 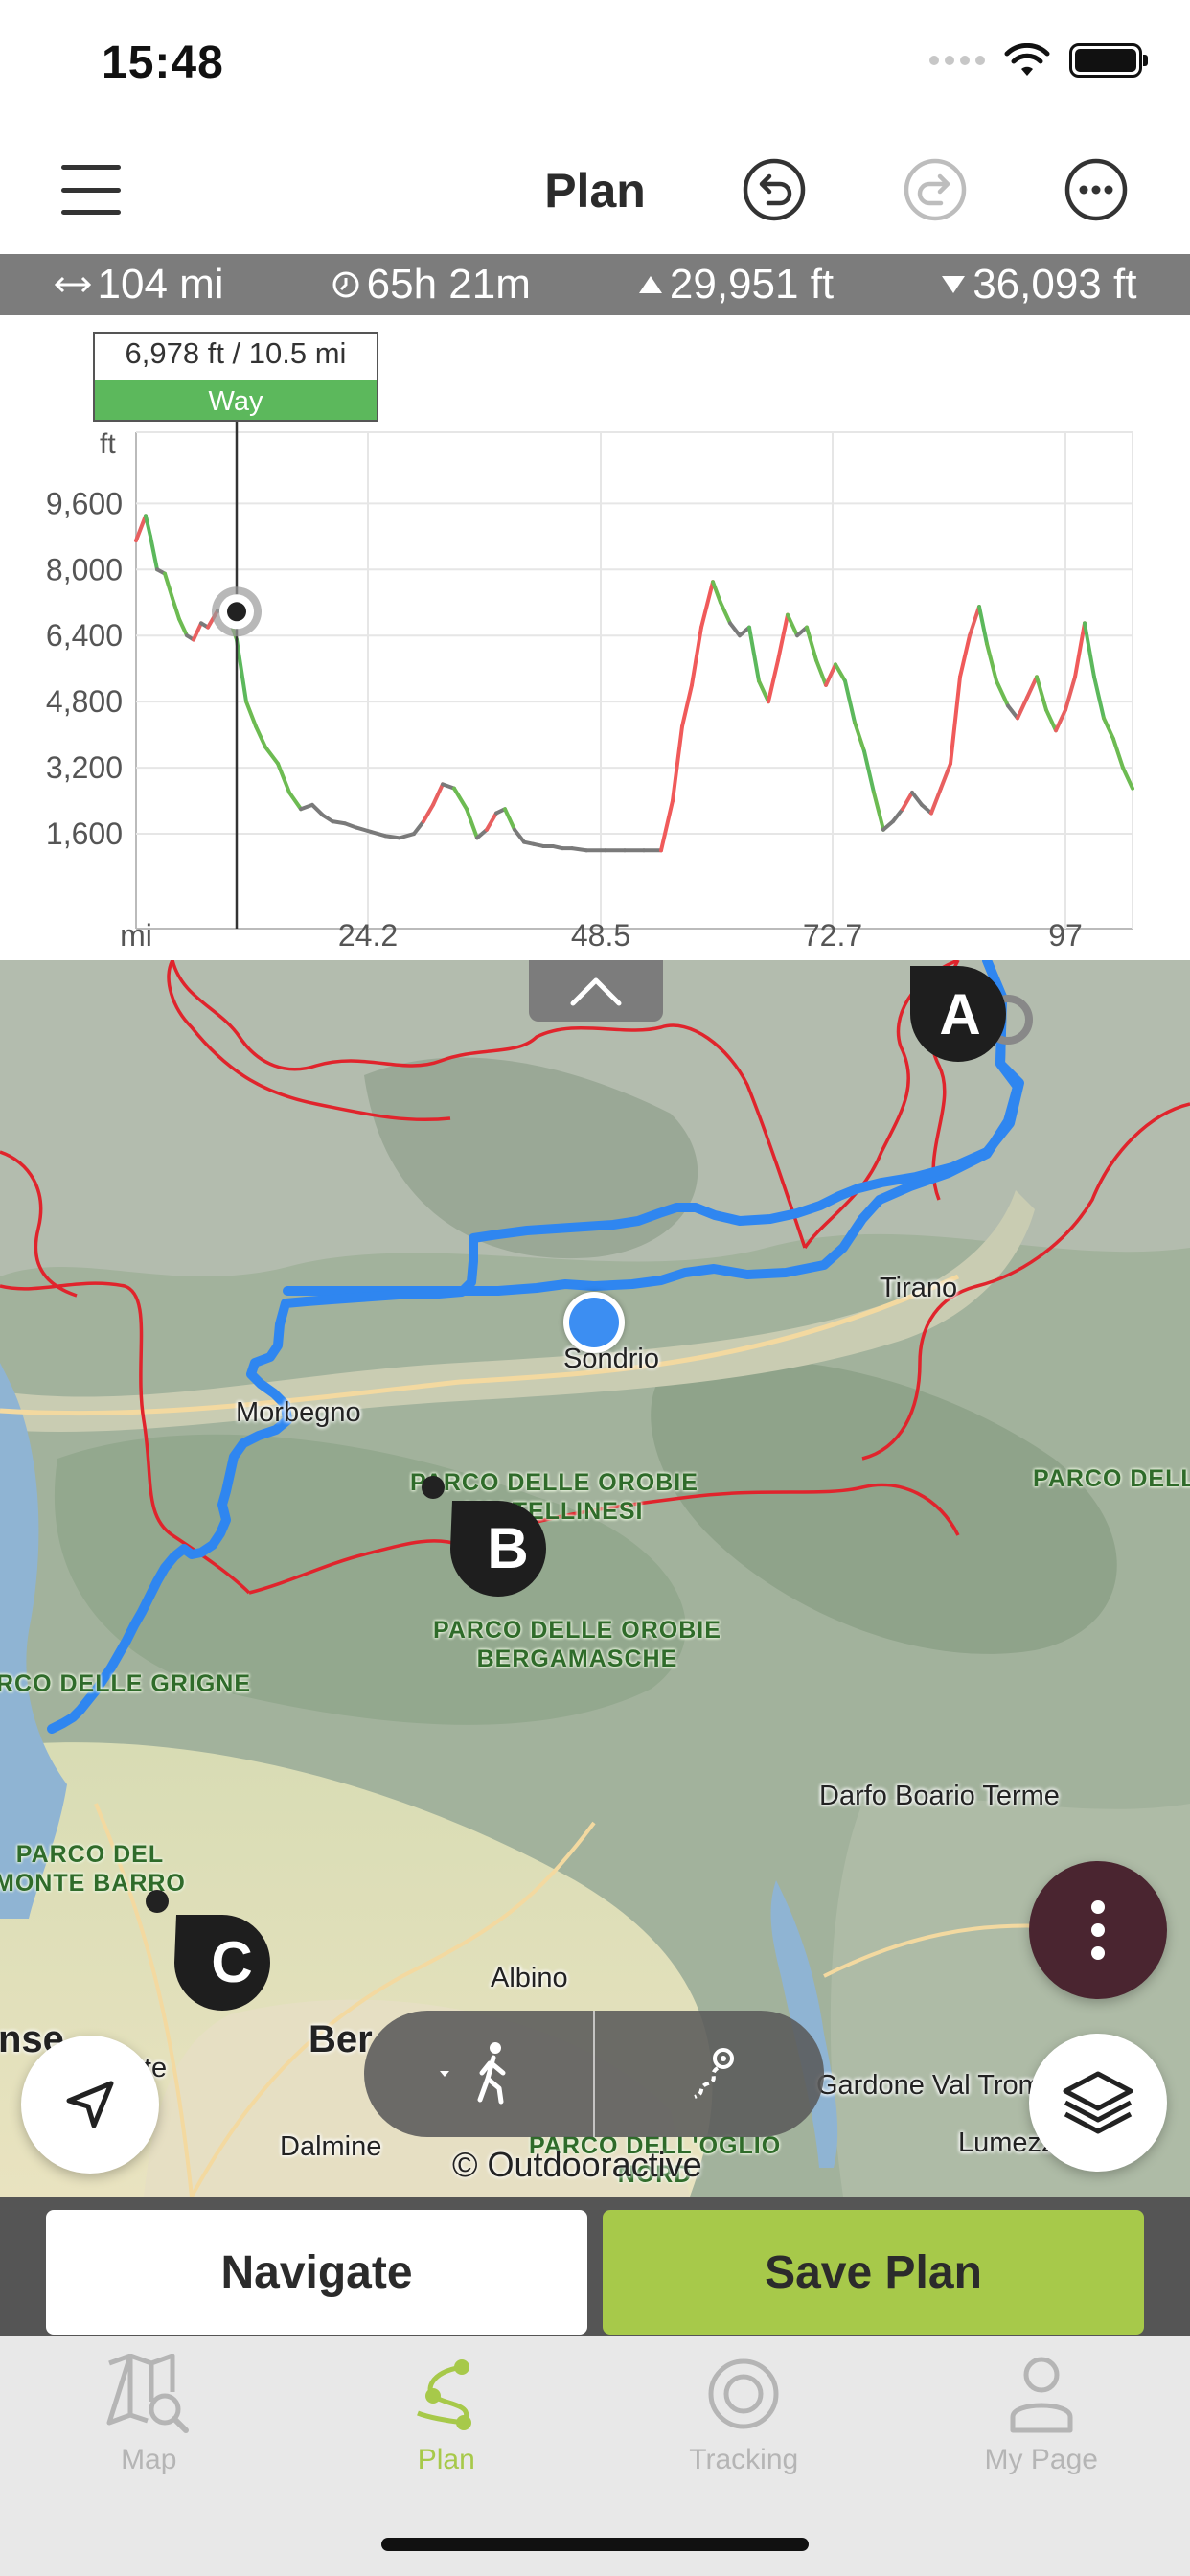 I want to click on ascent-triangle-icon, so click(x=650, y=284).